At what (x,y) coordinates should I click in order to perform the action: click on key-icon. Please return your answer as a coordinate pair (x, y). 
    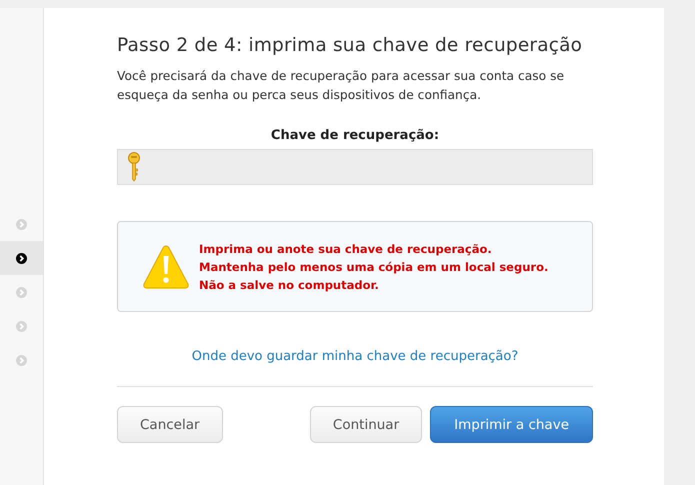
    Looking at the image, I should click on (134, 167).